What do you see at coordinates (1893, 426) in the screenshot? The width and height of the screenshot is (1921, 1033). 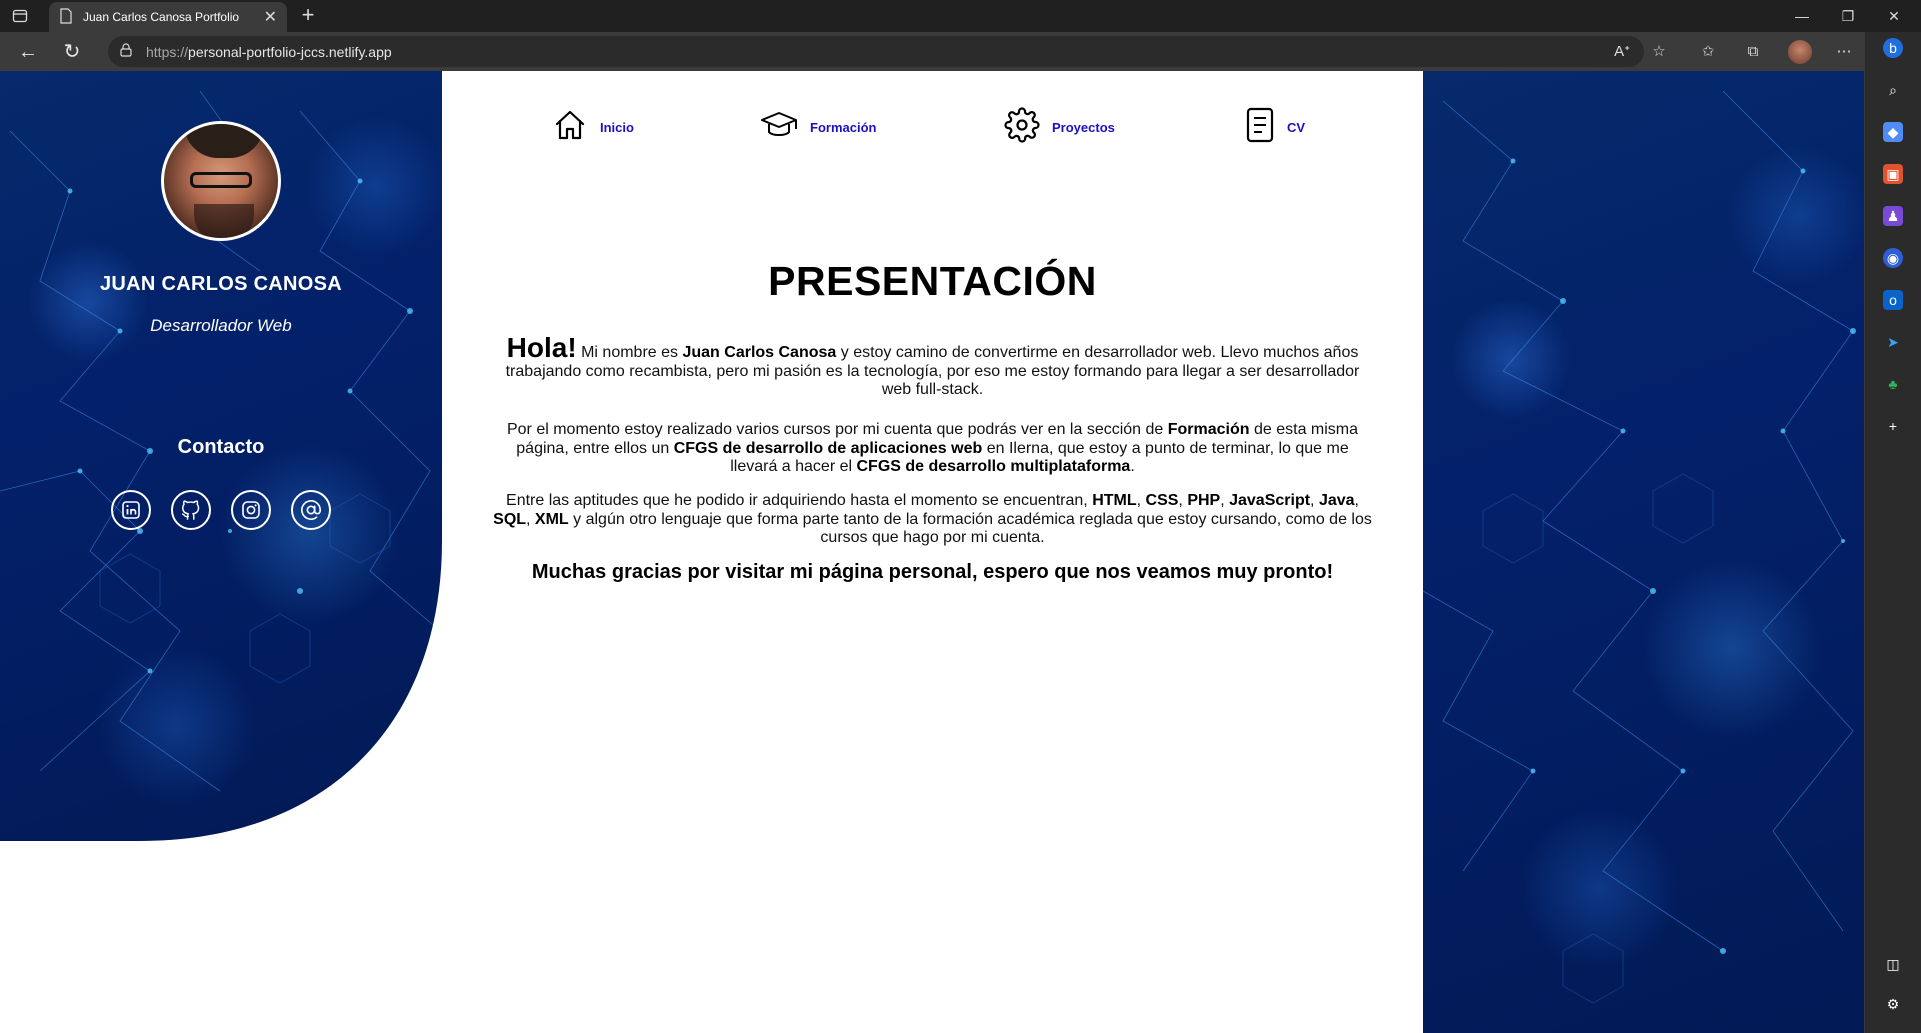 I see `add-icon: +` at bounding box center [1893, 426].